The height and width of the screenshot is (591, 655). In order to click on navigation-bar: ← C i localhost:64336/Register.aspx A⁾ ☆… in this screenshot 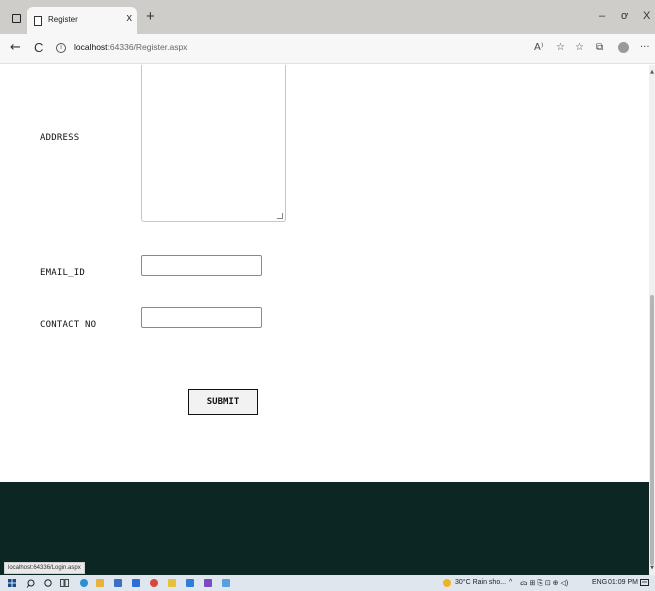, I will do `click(327, 49)`.